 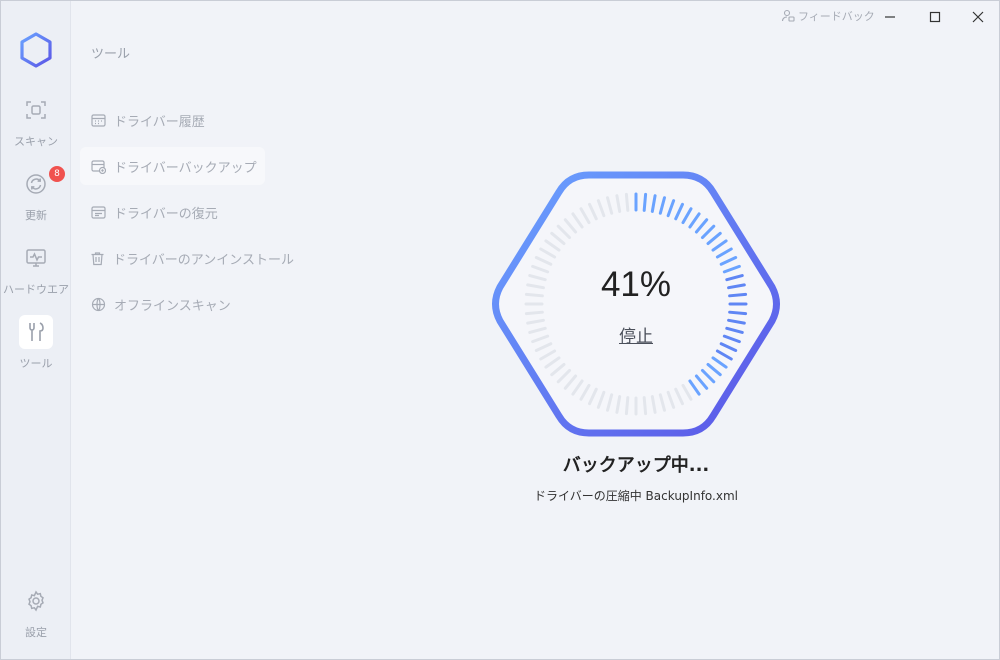 I want to click on tools-icon, so click(x=36, y=332).